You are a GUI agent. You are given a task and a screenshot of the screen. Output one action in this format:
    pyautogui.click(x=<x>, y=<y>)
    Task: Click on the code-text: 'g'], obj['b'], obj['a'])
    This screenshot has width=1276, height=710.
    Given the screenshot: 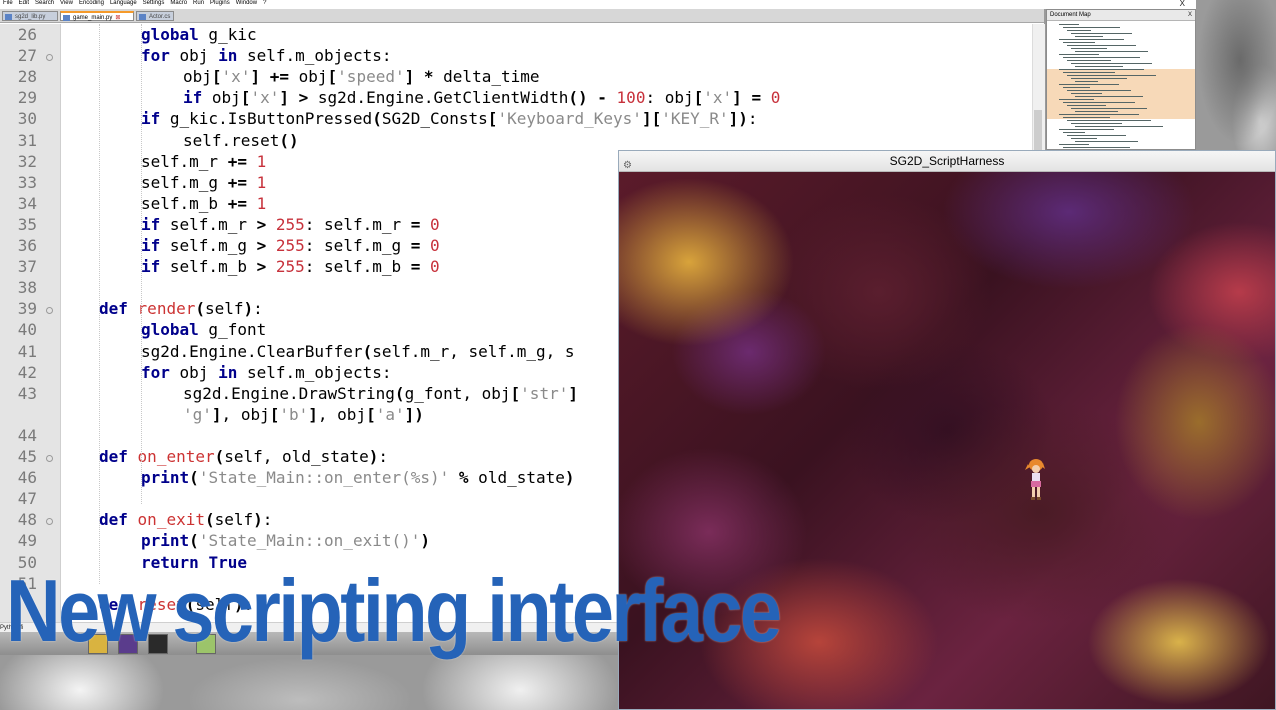 What is the action you would take?
    pyautogui.click(x=303, y=414)
    